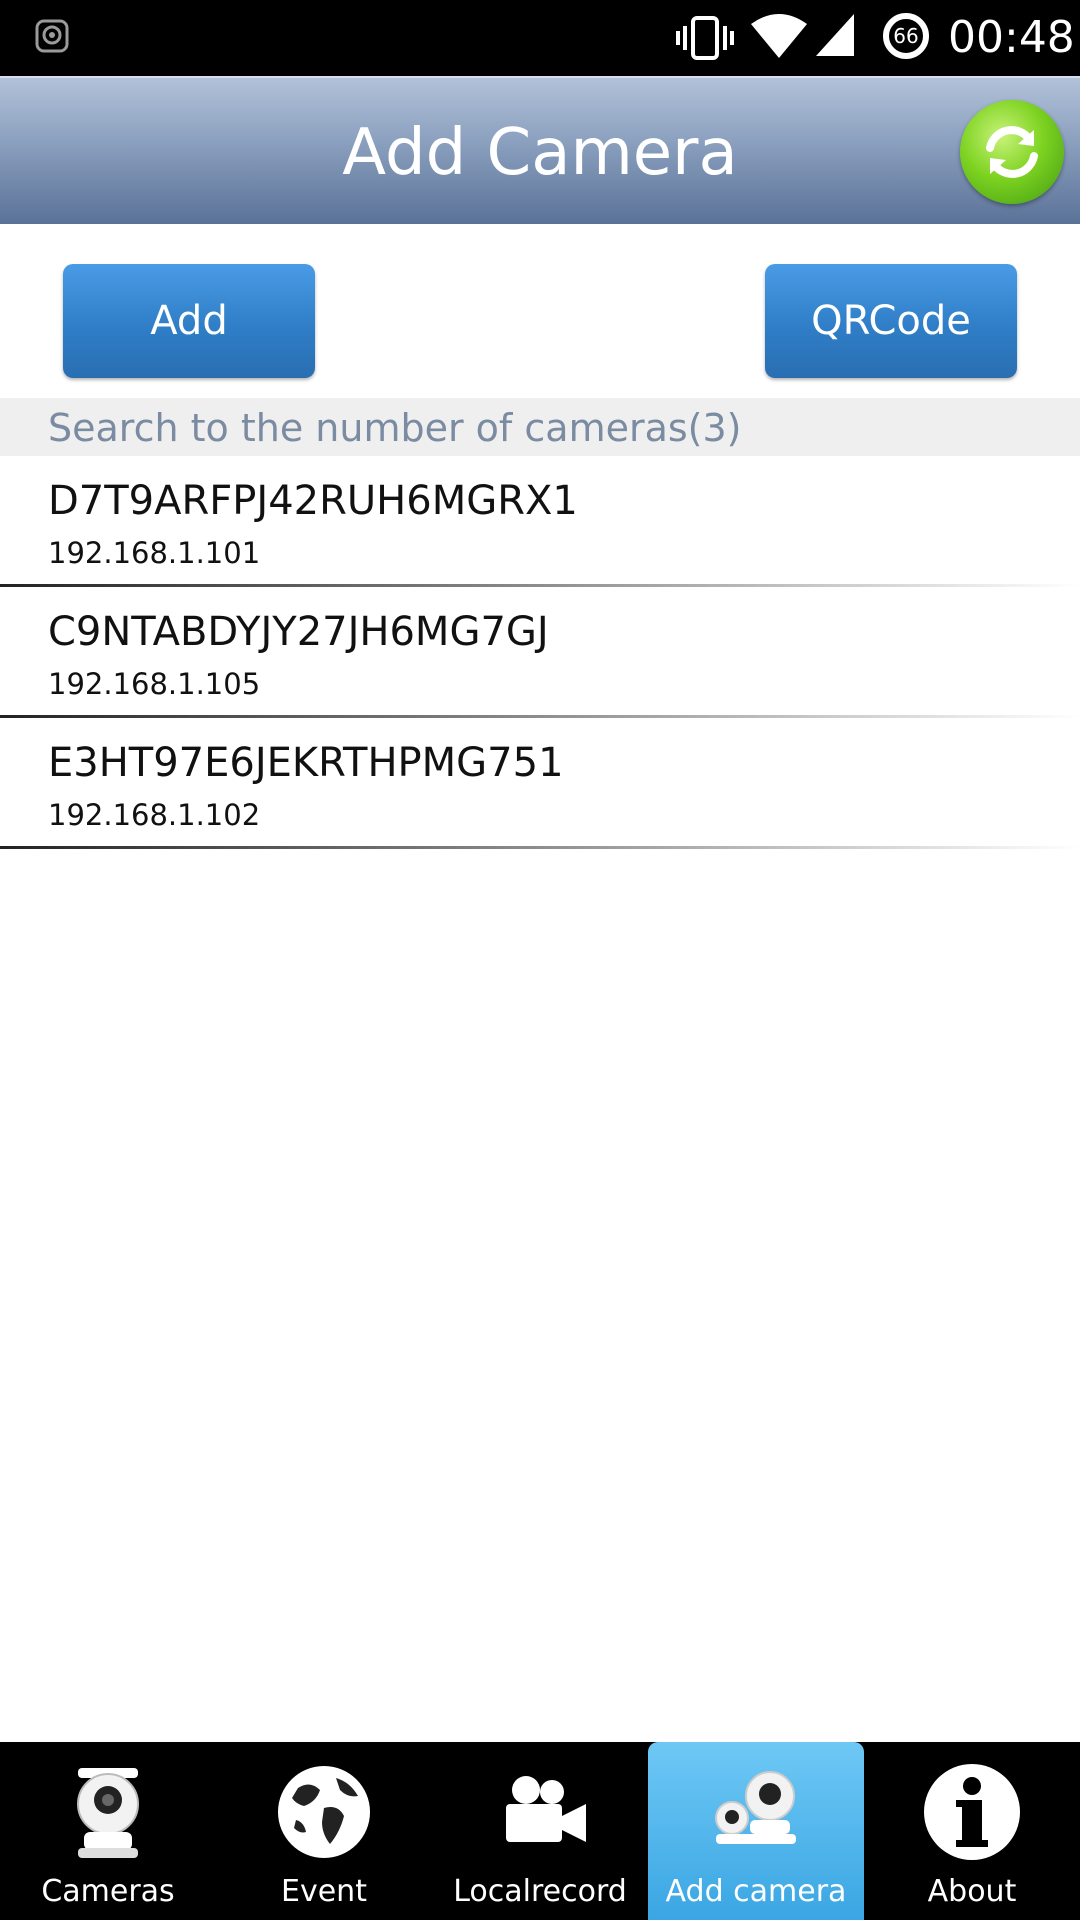 The width and height of the screenshot is (1080, 1920). I want to click on wifi-icon, so click(779, 36).